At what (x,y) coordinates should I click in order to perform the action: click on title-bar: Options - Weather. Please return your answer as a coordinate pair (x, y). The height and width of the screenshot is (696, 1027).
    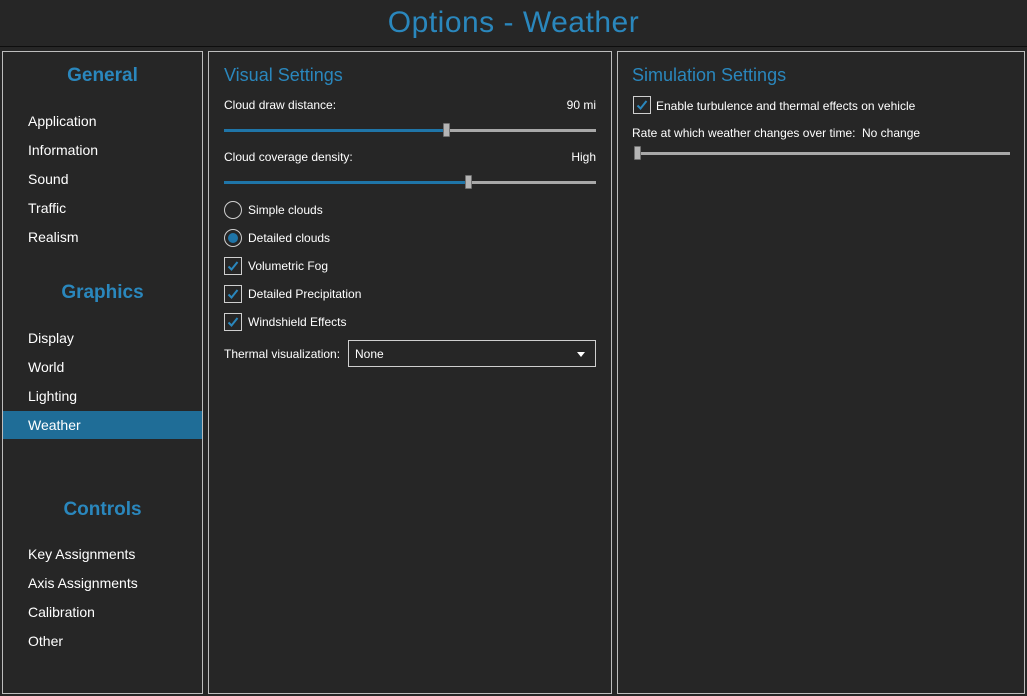
    Looking at the image, I should click on (513, 23).